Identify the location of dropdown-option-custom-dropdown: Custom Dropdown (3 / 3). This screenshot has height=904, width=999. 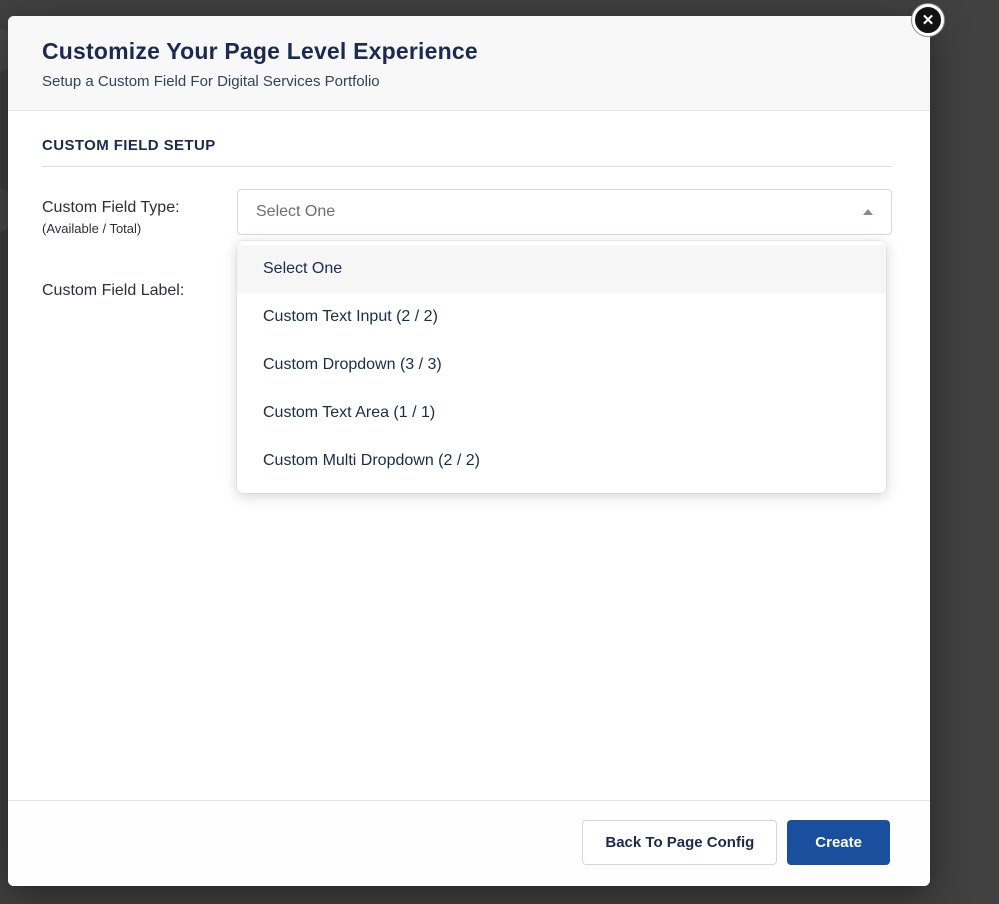
(561, 365).